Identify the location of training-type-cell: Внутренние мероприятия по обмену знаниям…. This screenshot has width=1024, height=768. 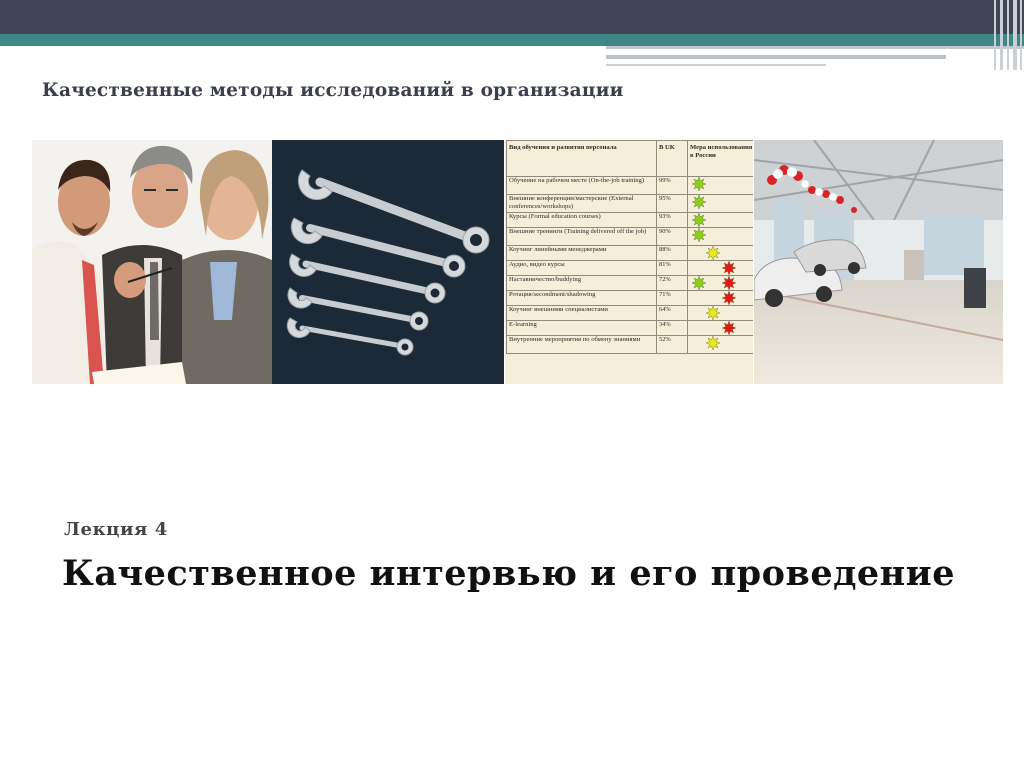
(581, 344).